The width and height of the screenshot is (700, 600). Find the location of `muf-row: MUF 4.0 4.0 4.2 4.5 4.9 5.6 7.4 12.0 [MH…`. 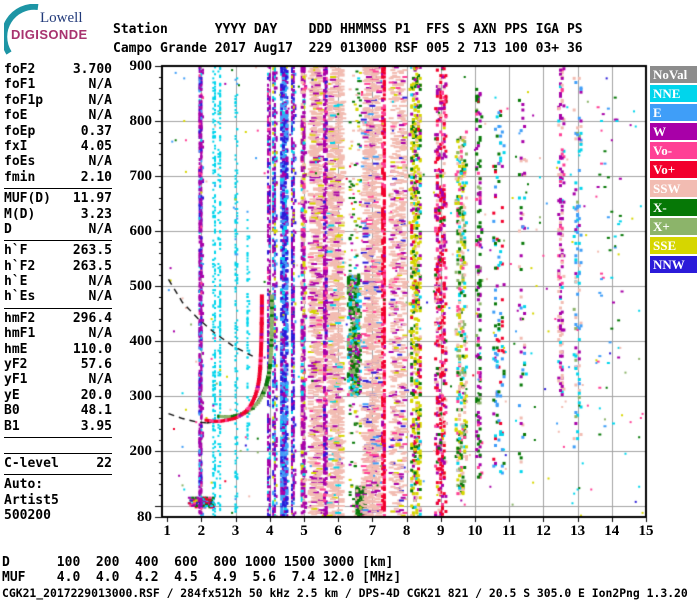

muf-row: MUF 4.0 4.0 4.2 4.5 4.9 5.6 7.4 12.0 [MH… is located at coordinates (202, 577).